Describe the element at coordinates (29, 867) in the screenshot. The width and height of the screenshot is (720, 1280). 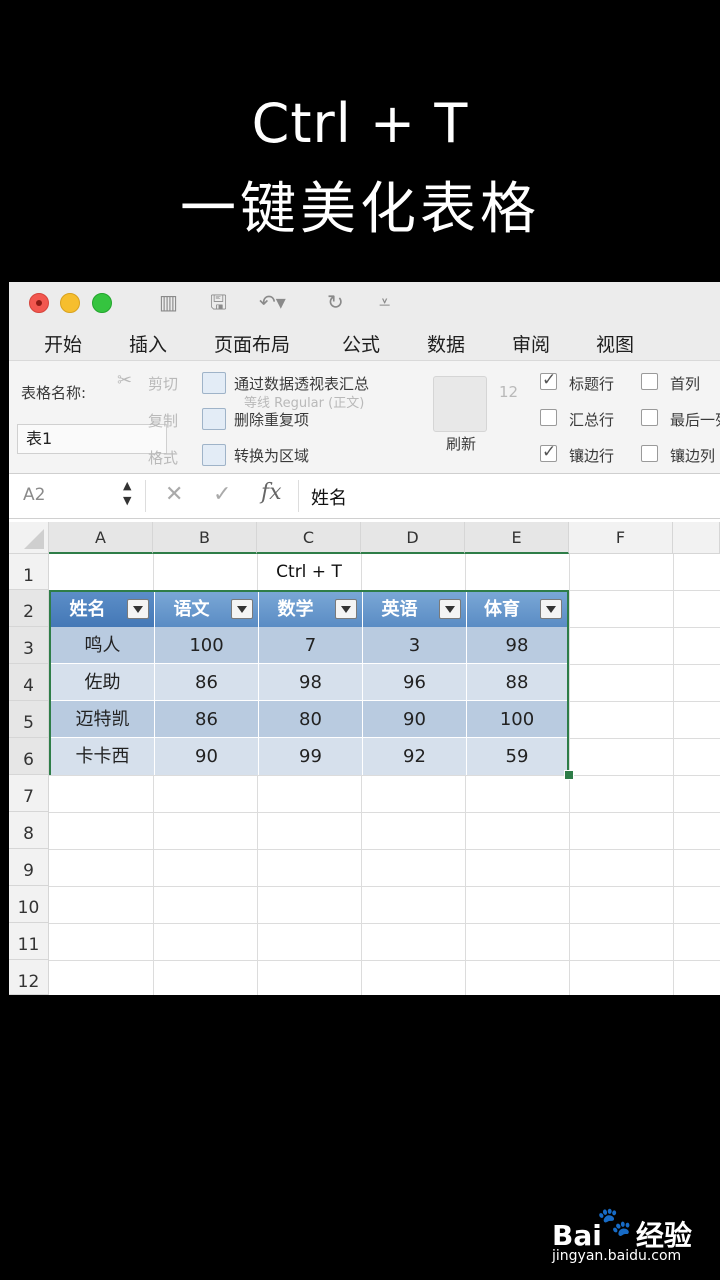
I see `row-header-9: 9` at that location.